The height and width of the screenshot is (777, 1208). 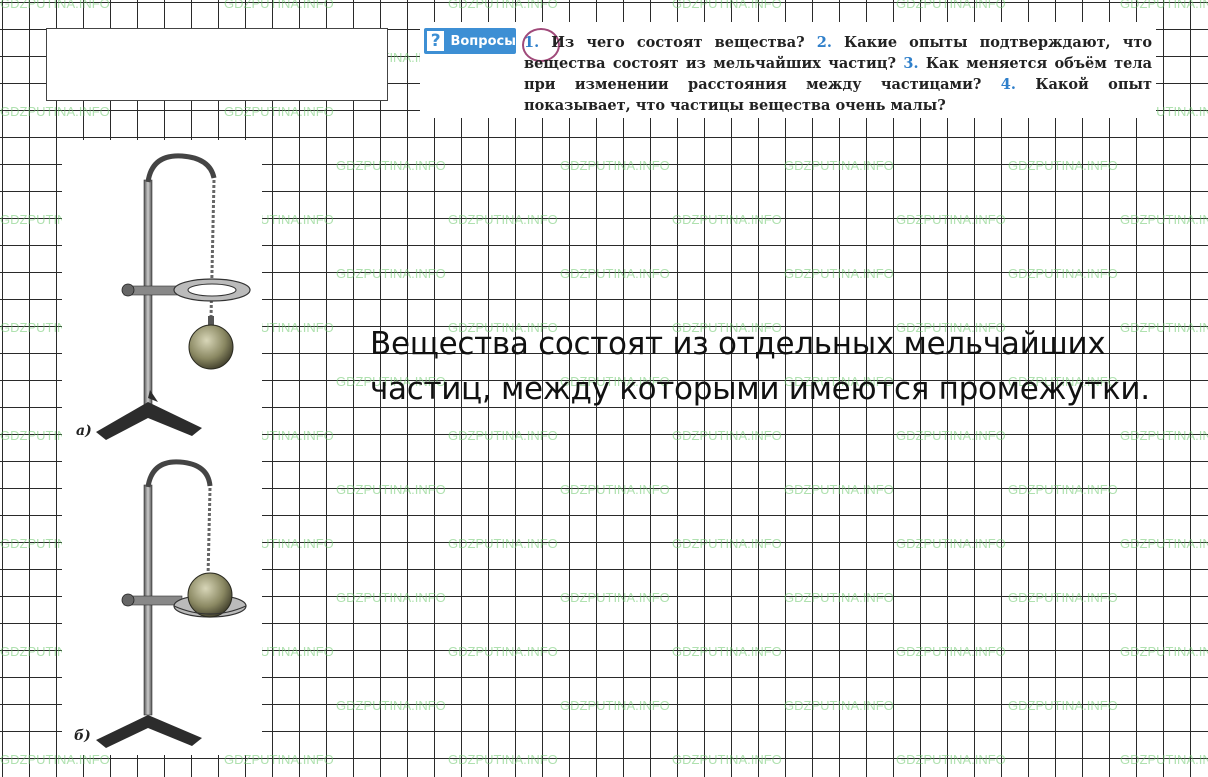 I want to click on blank-answer-box, so click(x=217, y=64).